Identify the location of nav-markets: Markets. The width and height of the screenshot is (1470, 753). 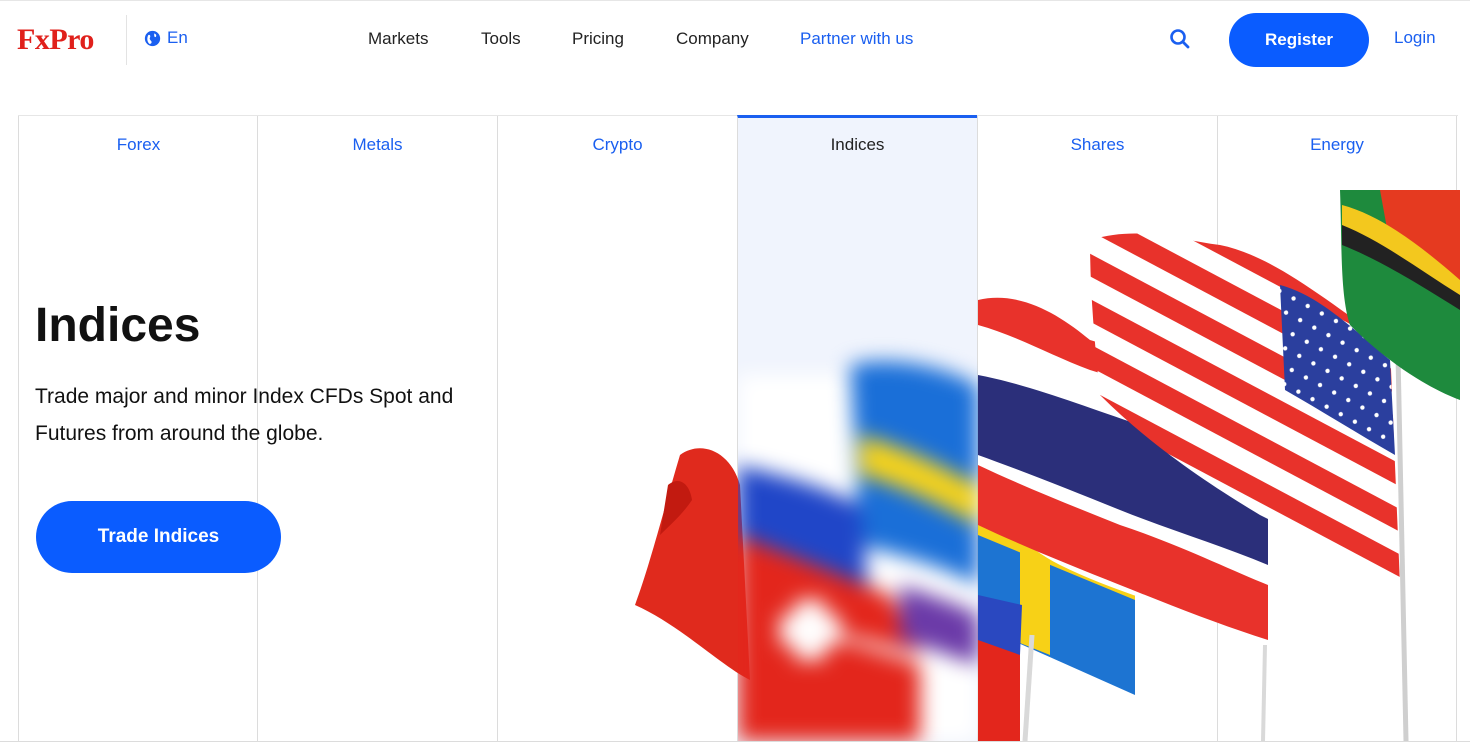
(398, 39).